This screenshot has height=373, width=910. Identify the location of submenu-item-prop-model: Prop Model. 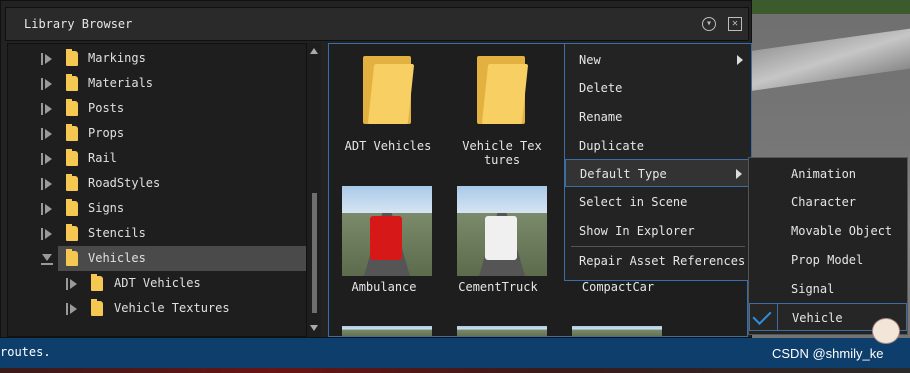
(828, 260).